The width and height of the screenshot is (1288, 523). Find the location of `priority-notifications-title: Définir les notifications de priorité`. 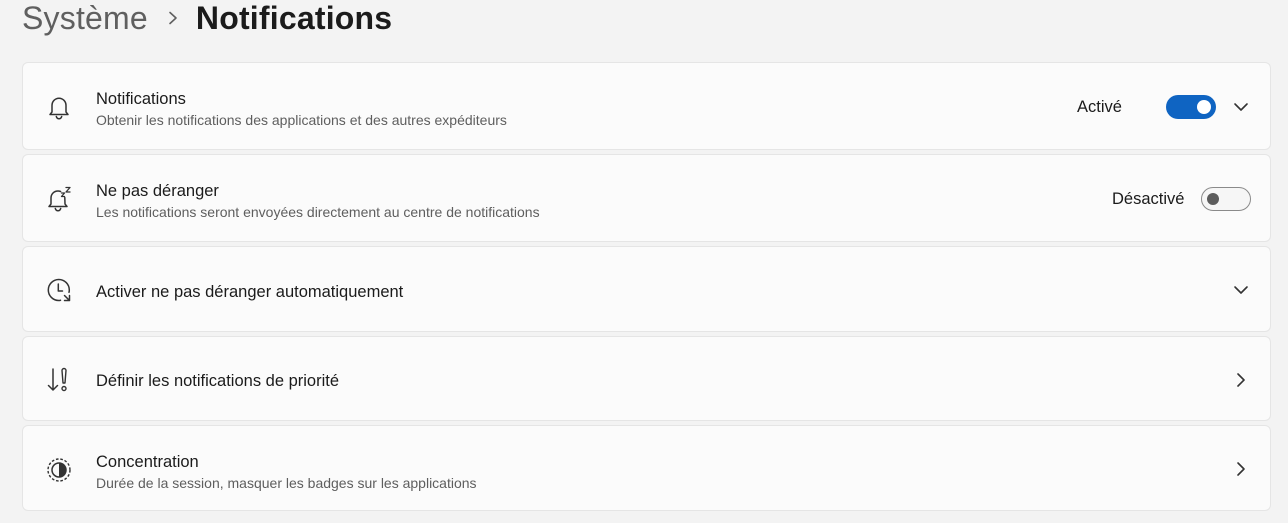

priority-notifications-title: Définir les notifications de priorité is located at coordinates (218, 381).